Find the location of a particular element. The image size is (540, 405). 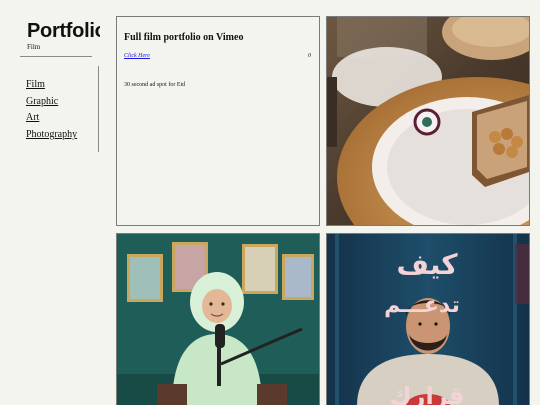

tile-heading: Full film portfolio on Vimeo is located at coordinates (184, 37).